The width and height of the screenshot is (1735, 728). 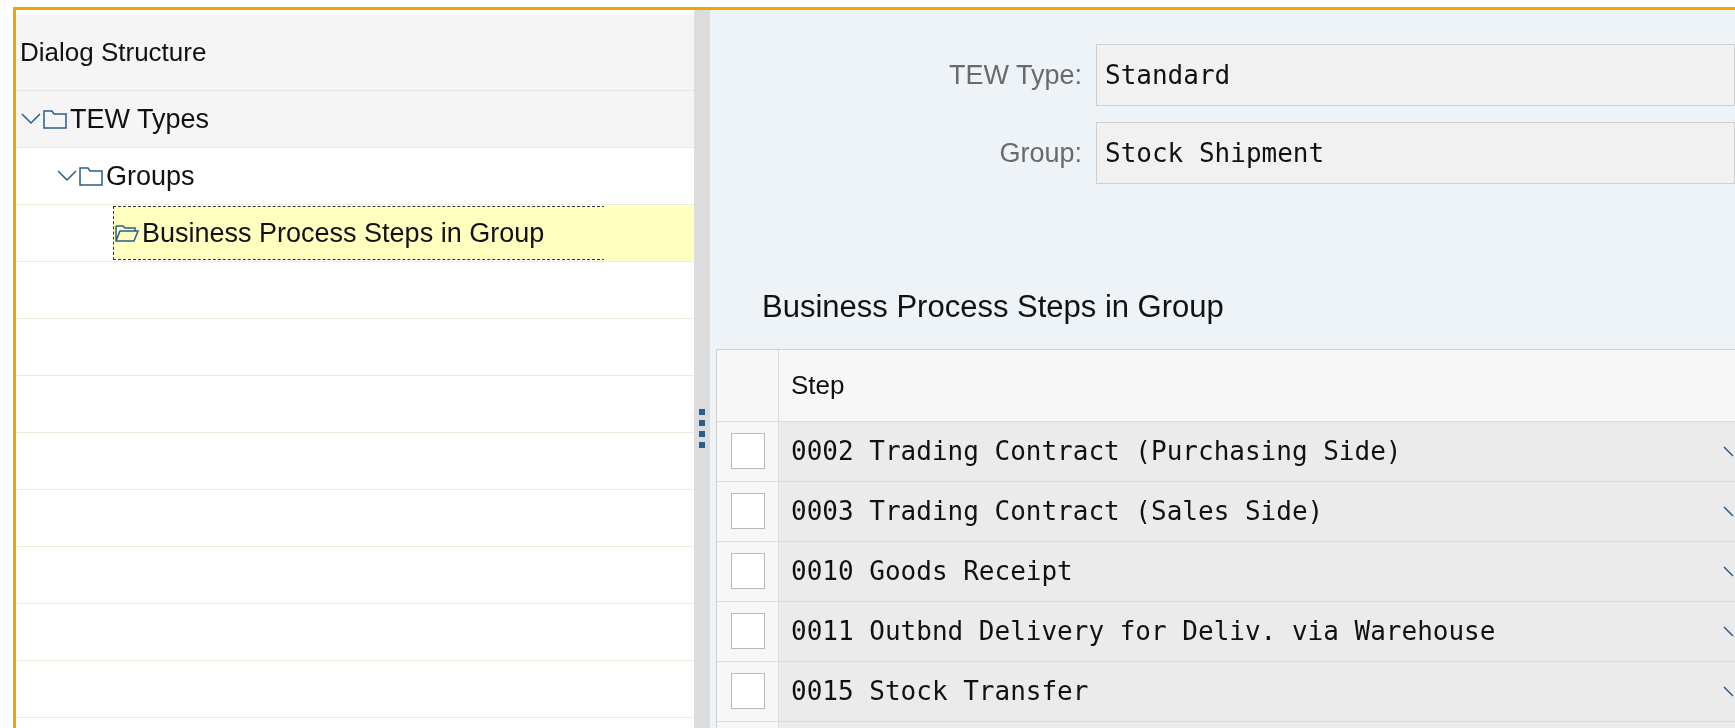 I want to click on open-folder-icon, so click(x=127, y=233).